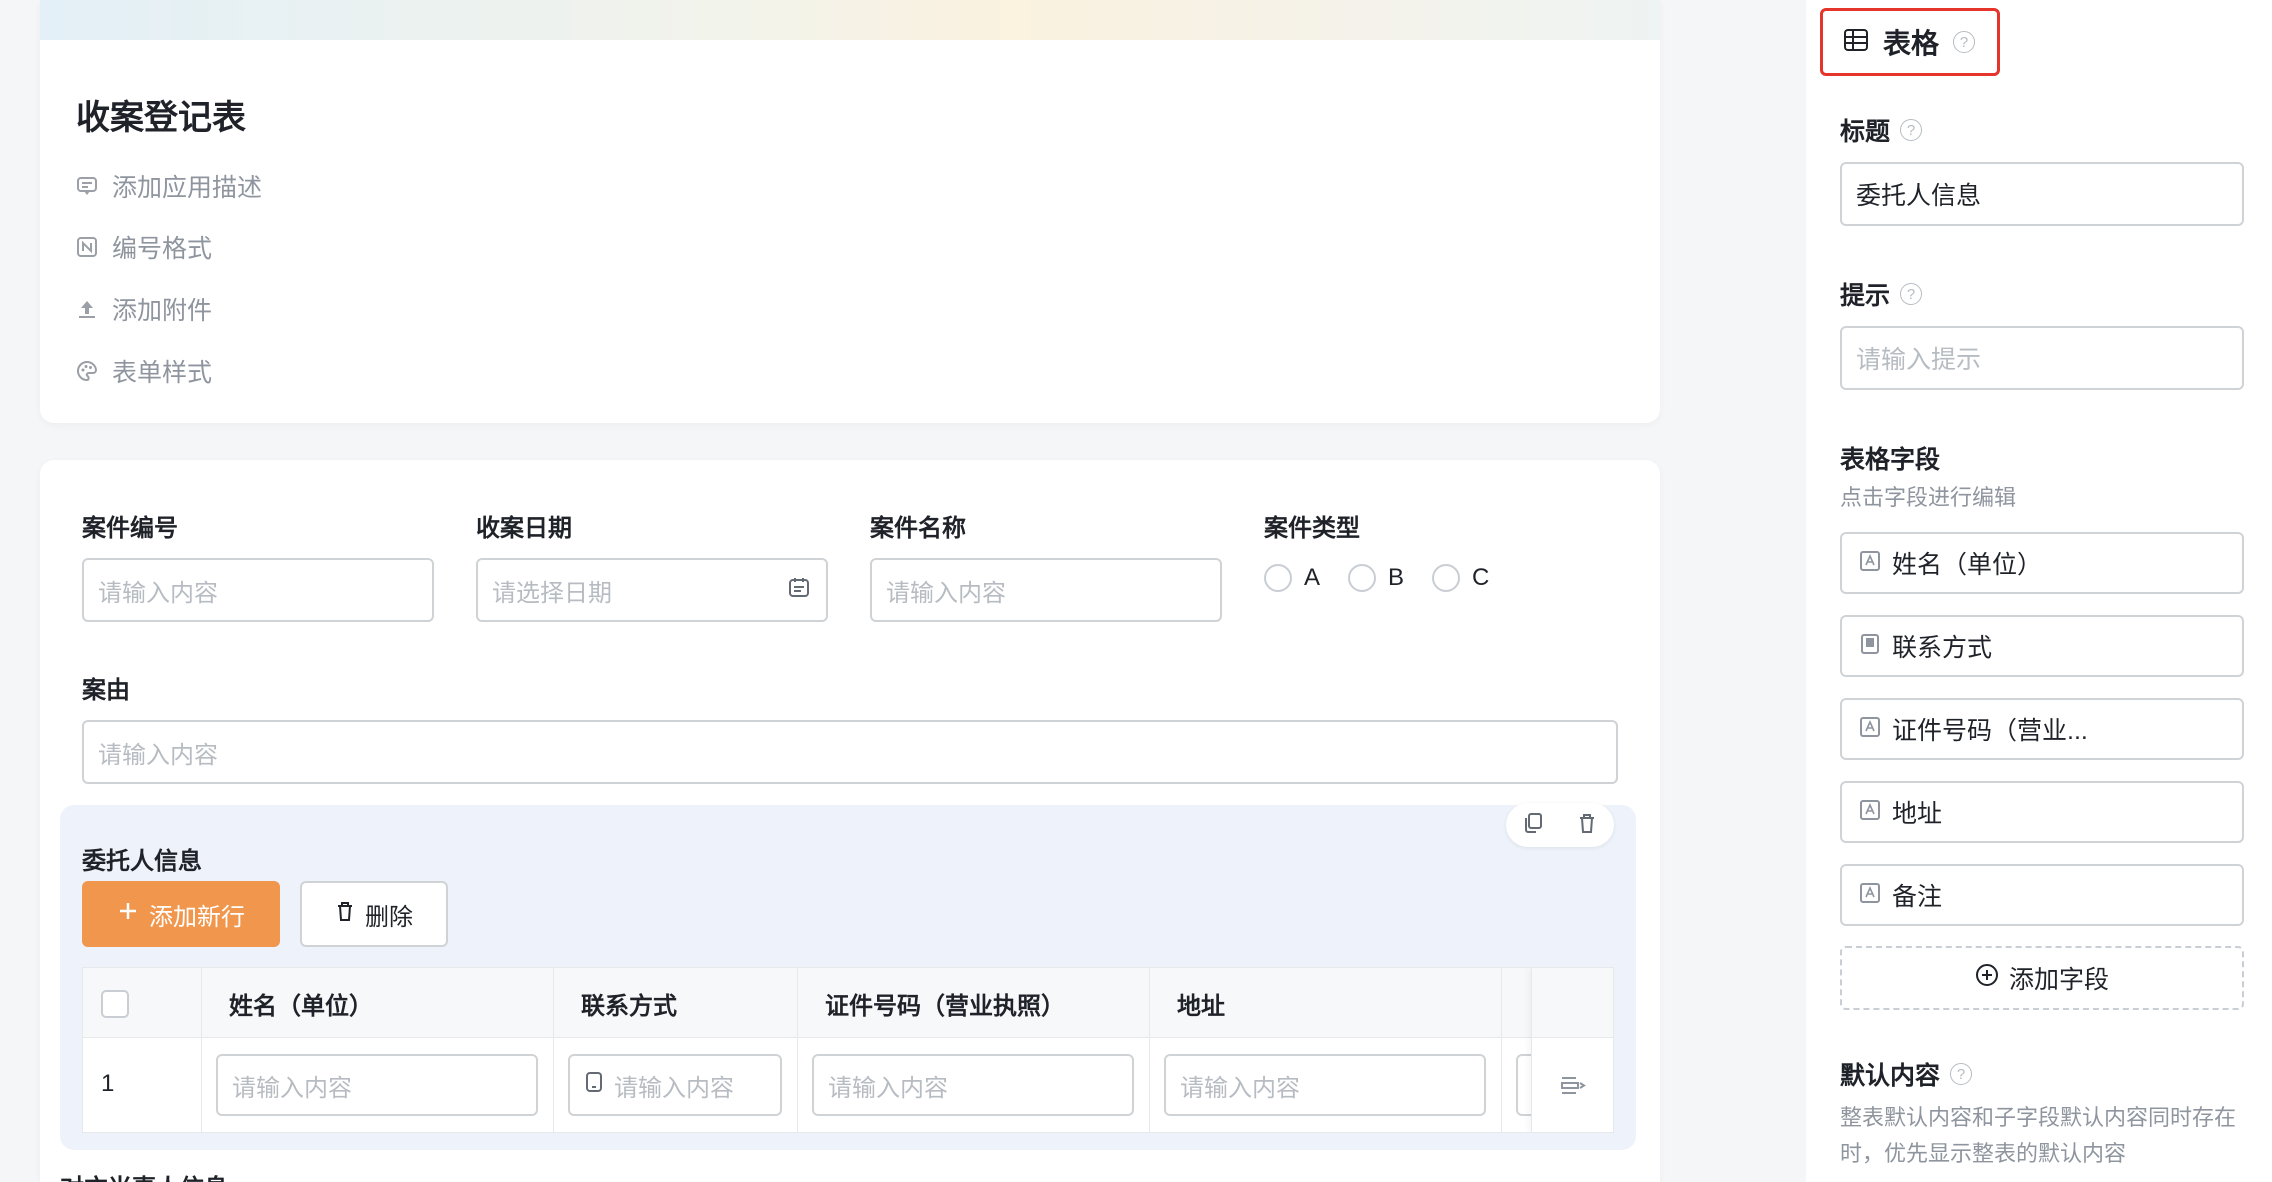 The width and height of the screenshot is (2272, 1182). Describe the element at coordinates (652, 590) in the screenshot. I see `date-picker: 请选择日期` at that location.